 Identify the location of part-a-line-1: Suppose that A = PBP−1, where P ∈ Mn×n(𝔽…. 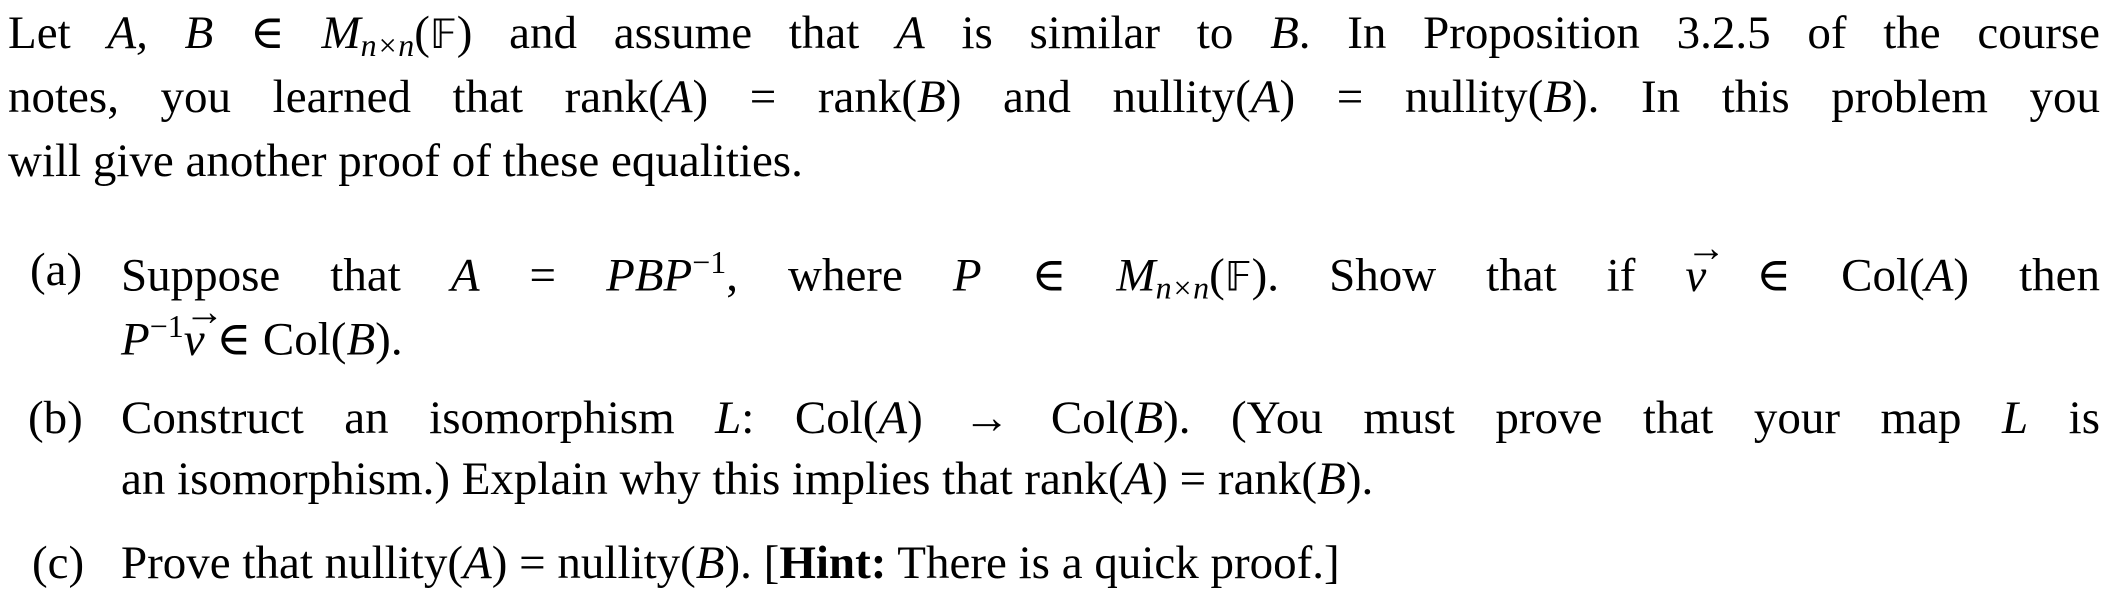
(1110, 267).